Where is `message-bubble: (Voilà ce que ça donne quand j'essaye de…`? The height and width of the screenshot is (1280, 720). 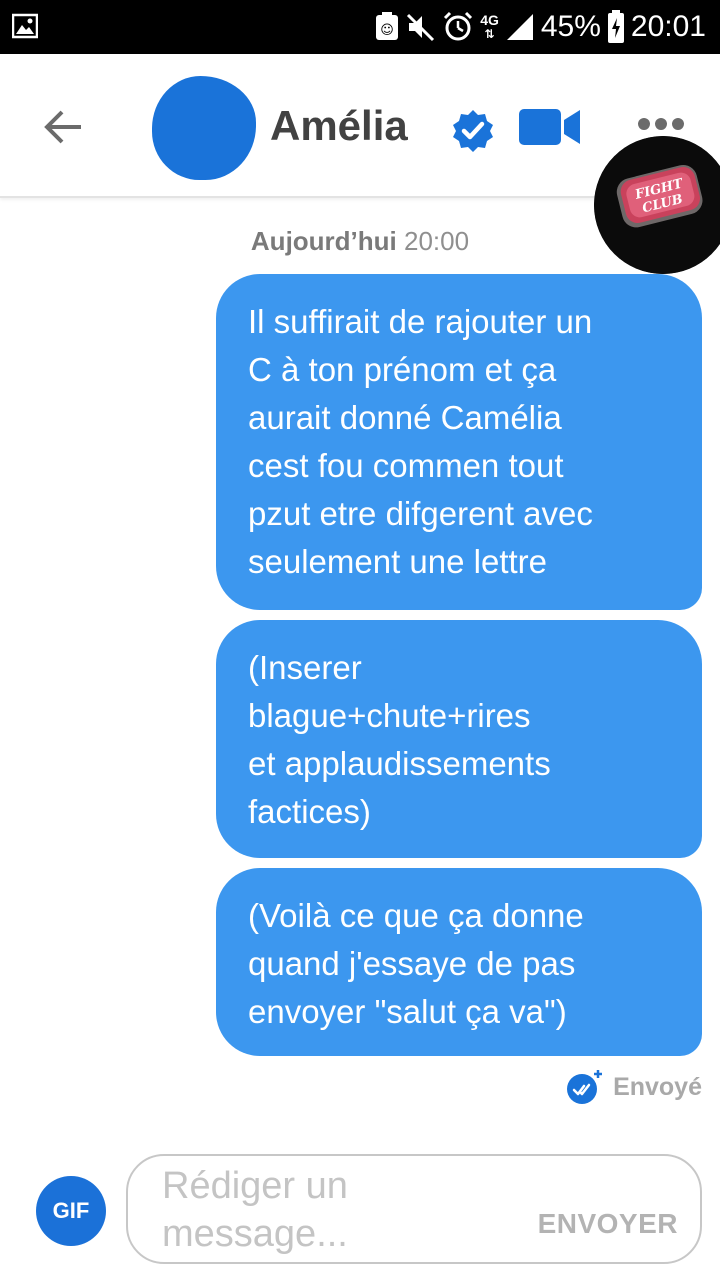
message-bubble: (Voilà ce que ça donne quand j'essaye de… is located at coordinates (459, 962).